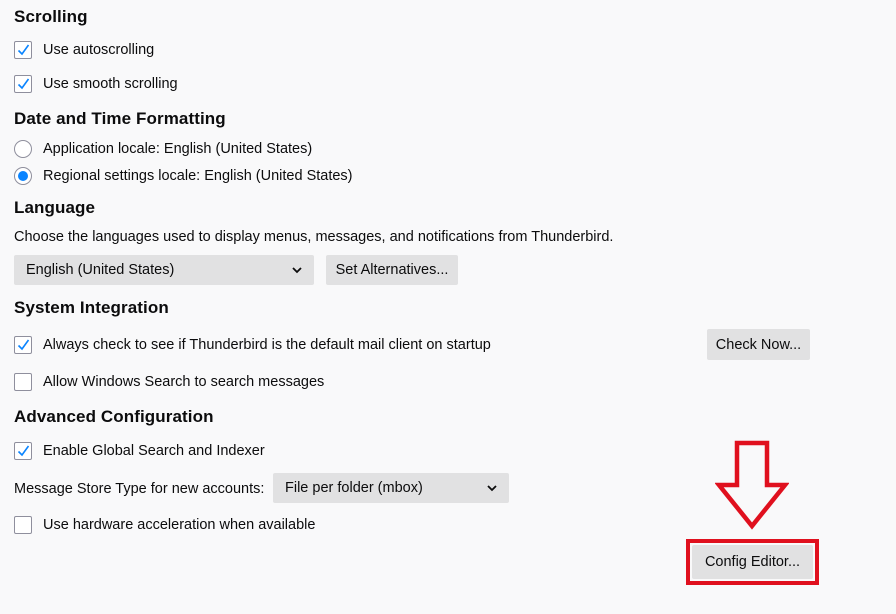  What do you see at coordinates (51, 16) in the screenshot?
I see `scrolling-heading: Scrolling` at bounding box center [51, 16].